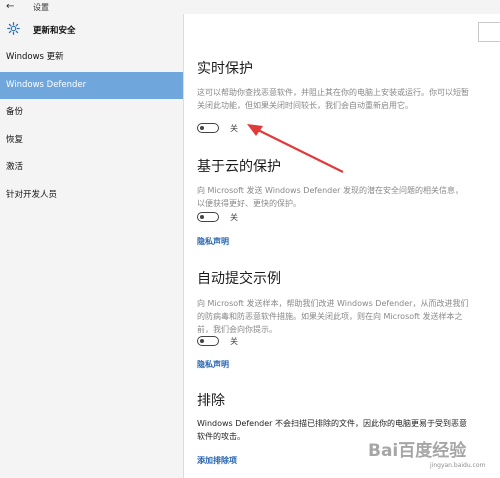 This screenshot has width=500, height=478. What do you see at coordinates (417, 451) in the screenshot?
I see `watermark-brand: Bai百度经验` at bounding box center [417, 451].